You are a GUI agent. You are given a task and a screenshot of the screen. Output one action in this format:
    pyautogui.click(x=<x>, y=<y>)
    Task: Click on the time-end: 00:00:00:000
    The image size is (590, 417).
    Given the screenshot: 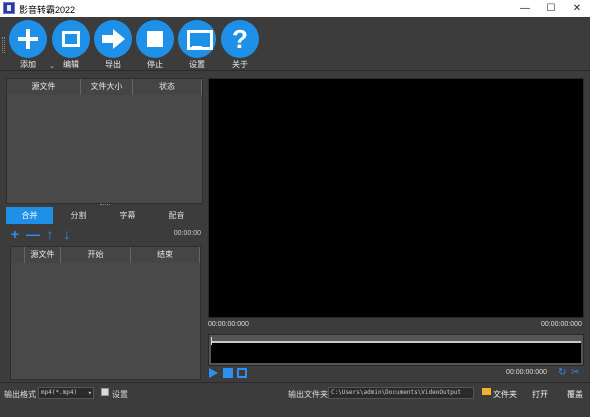 What is the action you would take?
    pyautogui.click(x=561, y=324)
    